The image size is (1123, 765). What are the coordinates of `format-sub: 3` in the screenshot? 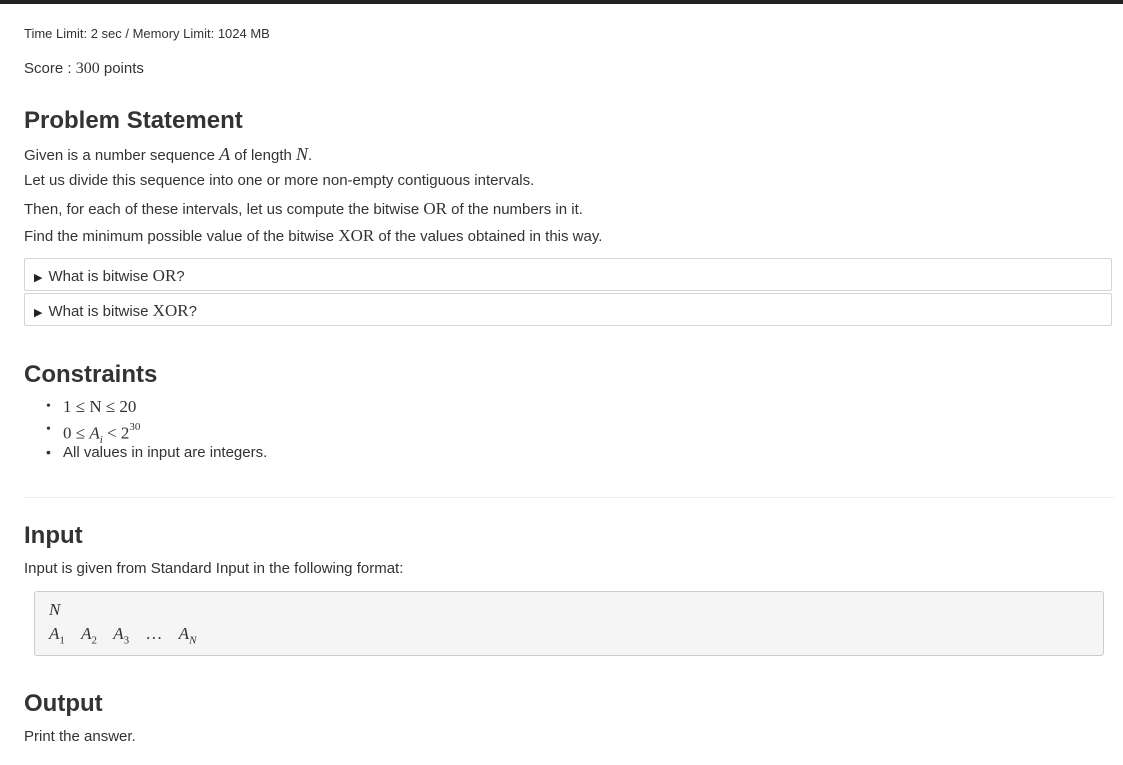 It's located at (126, 640).